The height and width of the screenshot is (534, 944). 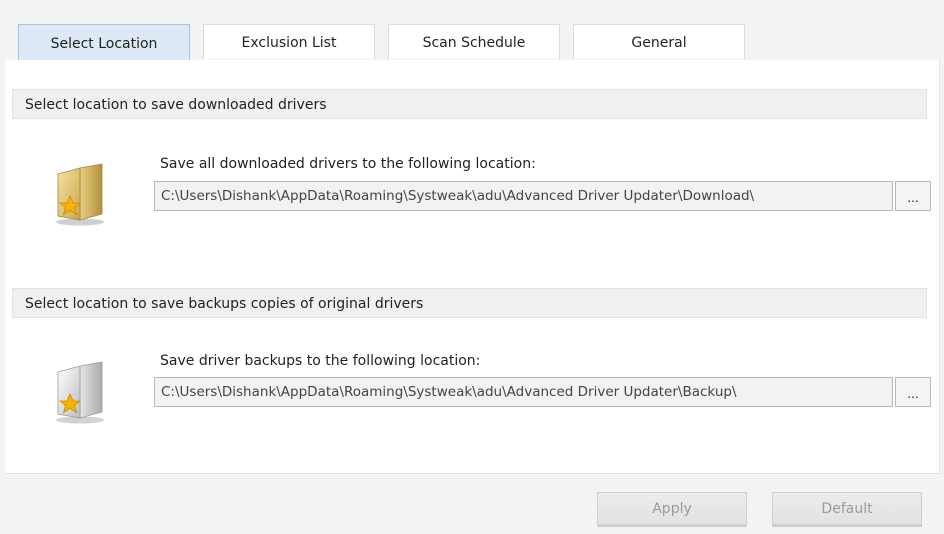 What do you see at coordinates (474, 41) in the screenshot?
I see `tab-scan-schedule: Scan Schedule` at bounding box center [474, 41].